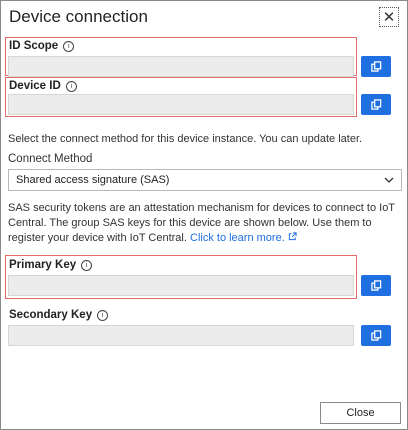 Image resolution: width=408 pixels, height=430 pixels. What do you see at coordinates (181, 66) in the screenshot?
I see `id-scope-field` at bounding box center [181, 66].